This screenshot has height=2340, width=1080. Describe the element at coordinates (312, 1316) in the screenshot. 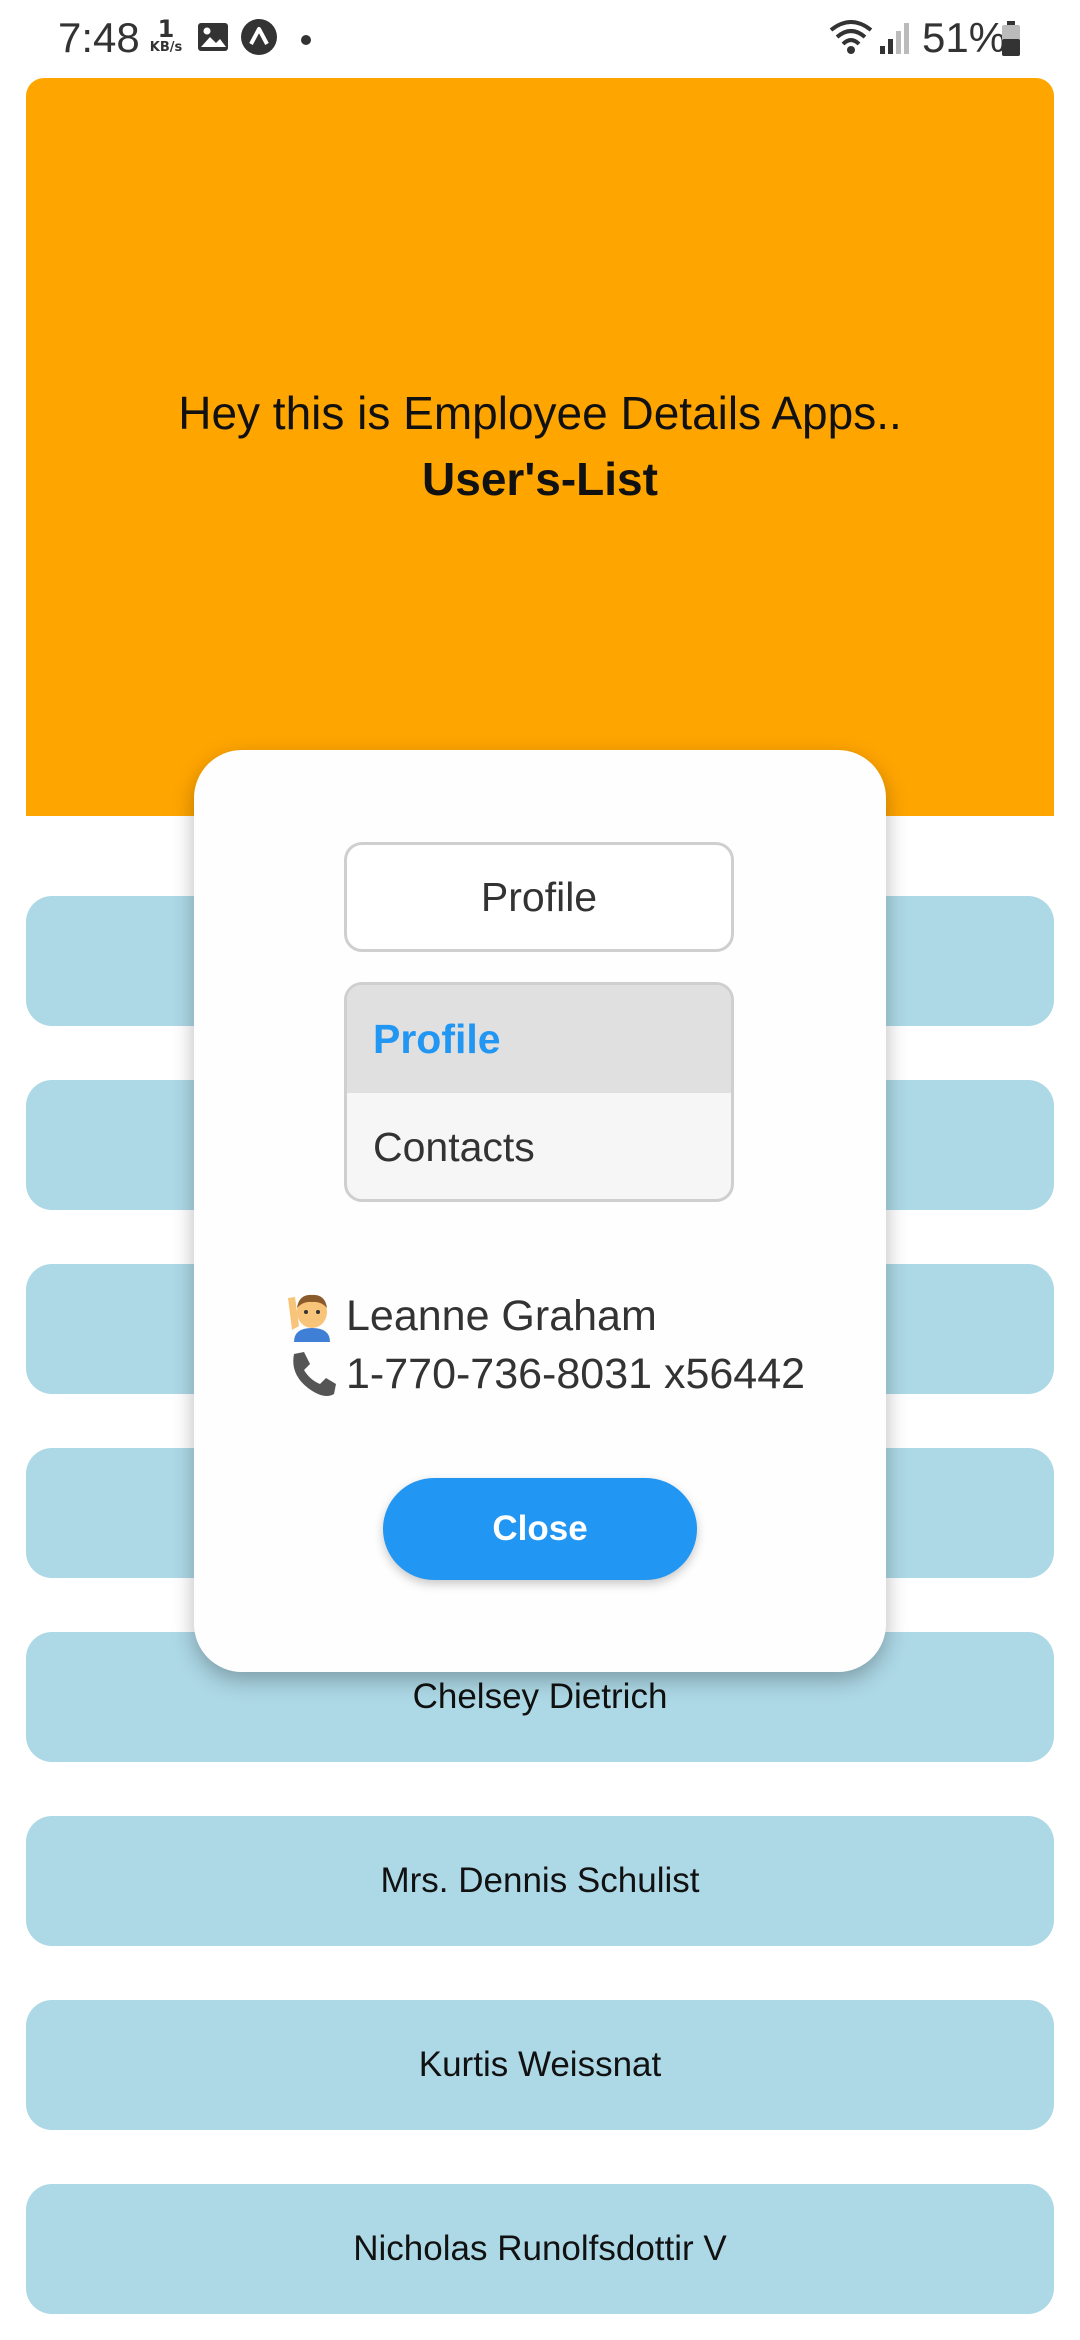

I see `person-raising-hand-icon` at that location.